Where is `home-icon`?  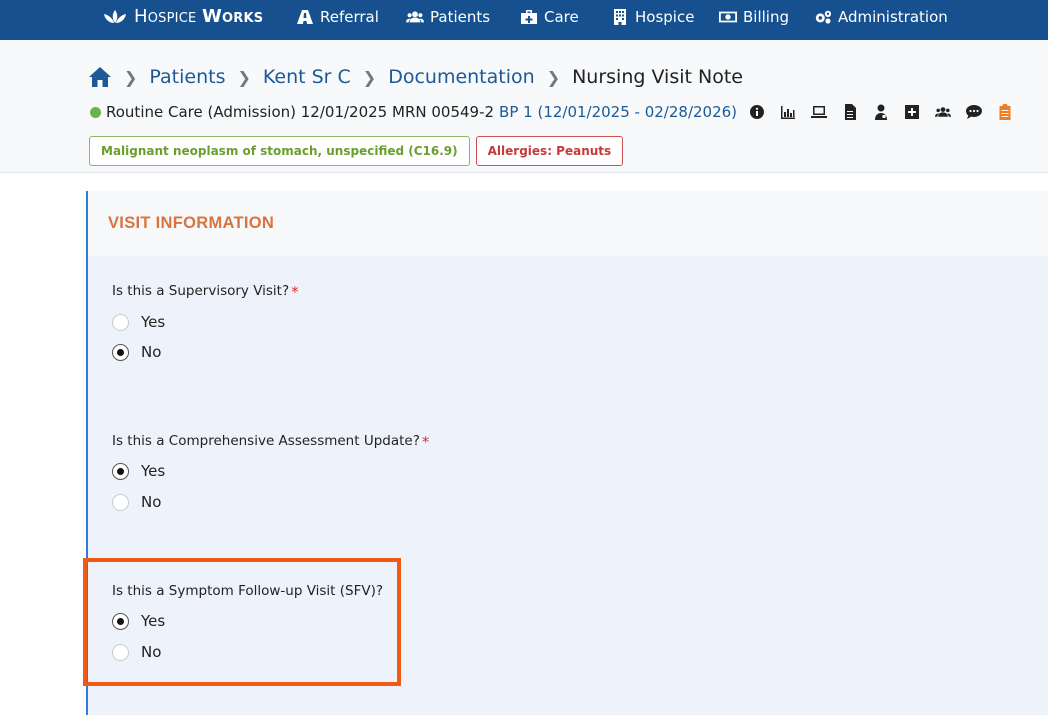 home-icon is located at coordinates (100, 77).